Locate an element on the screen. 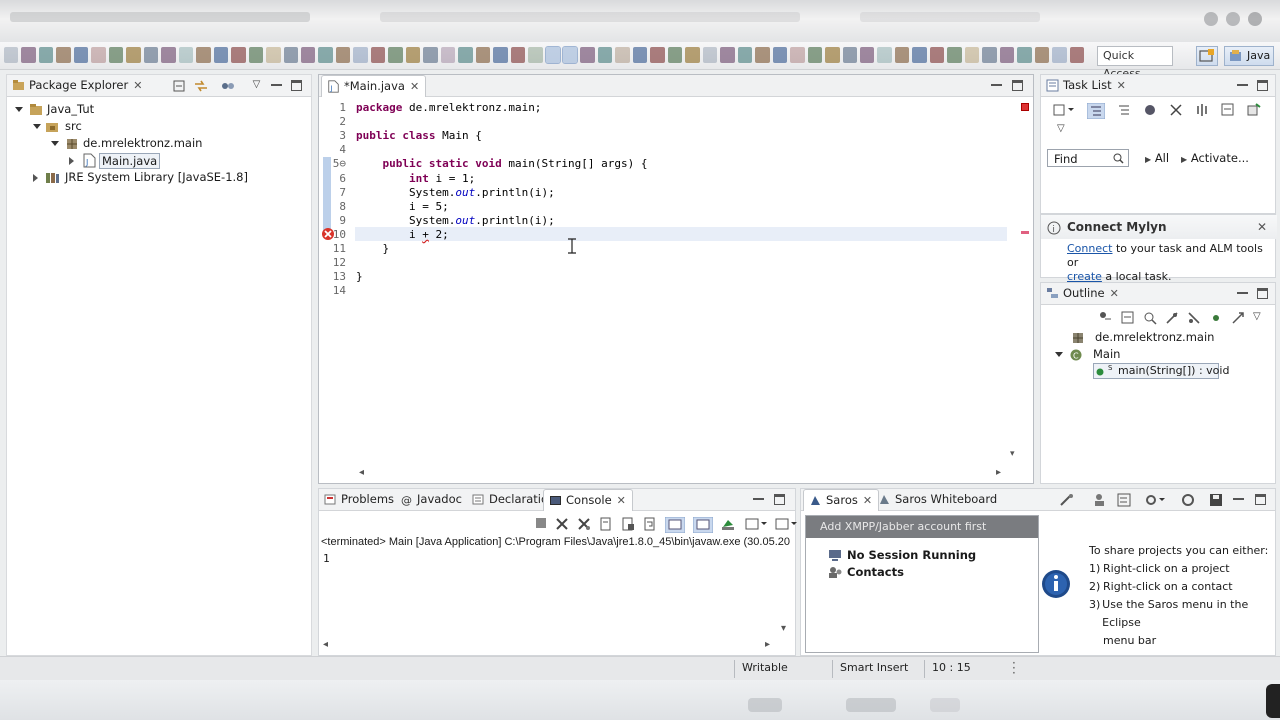 The width and height of the screenshot is (1280, 720). clear-console-icon is located at coordinates (606, 524).